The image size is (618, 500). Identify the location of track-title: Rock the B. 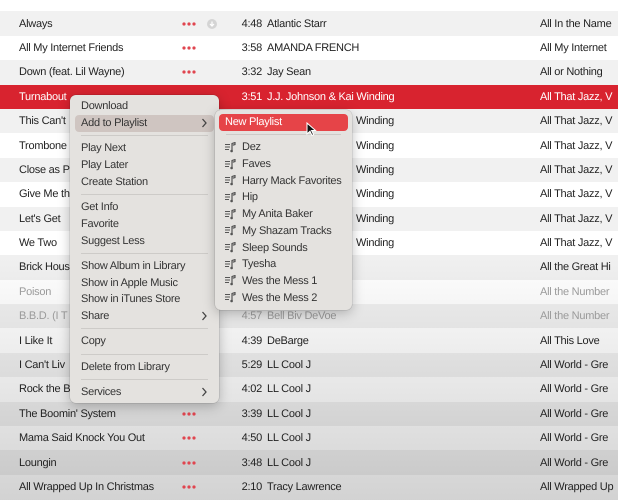
(44, 389).